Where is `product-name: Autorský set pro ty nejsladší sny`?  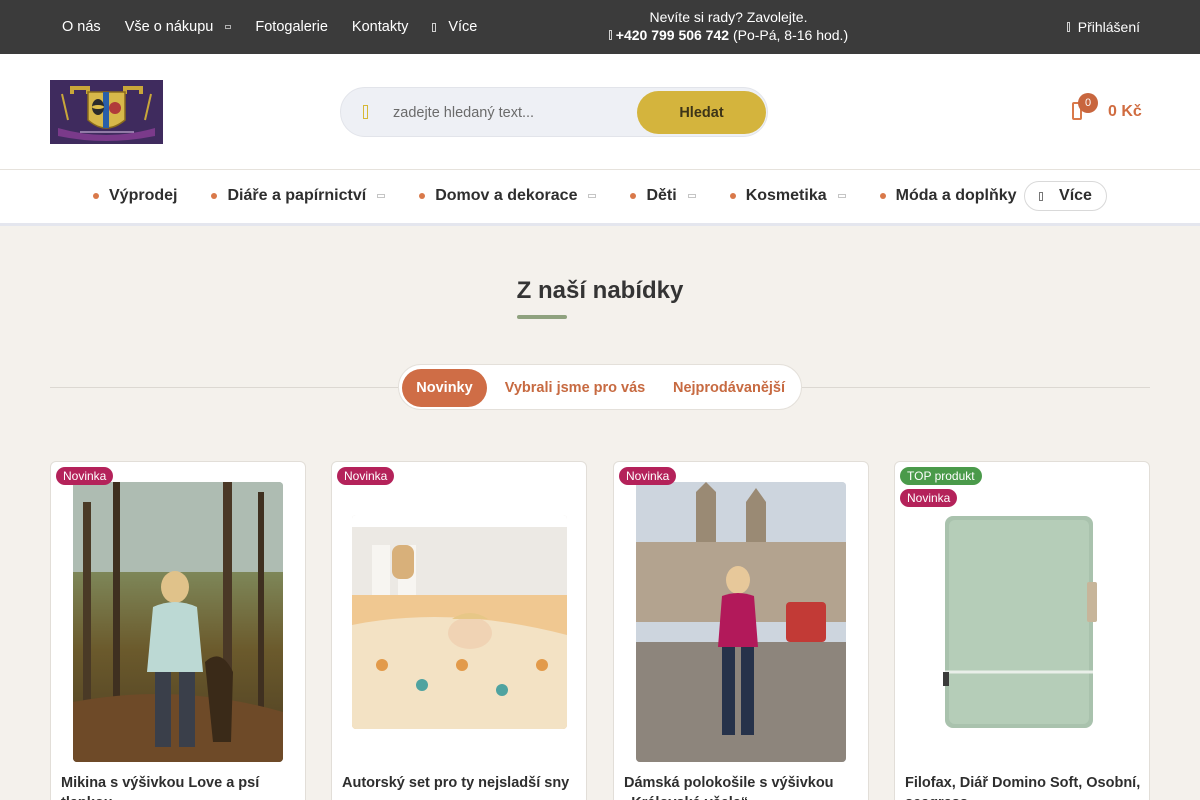
product-name: Autorský set pro ty nejsladší sny is located at coordinates (460, 783).